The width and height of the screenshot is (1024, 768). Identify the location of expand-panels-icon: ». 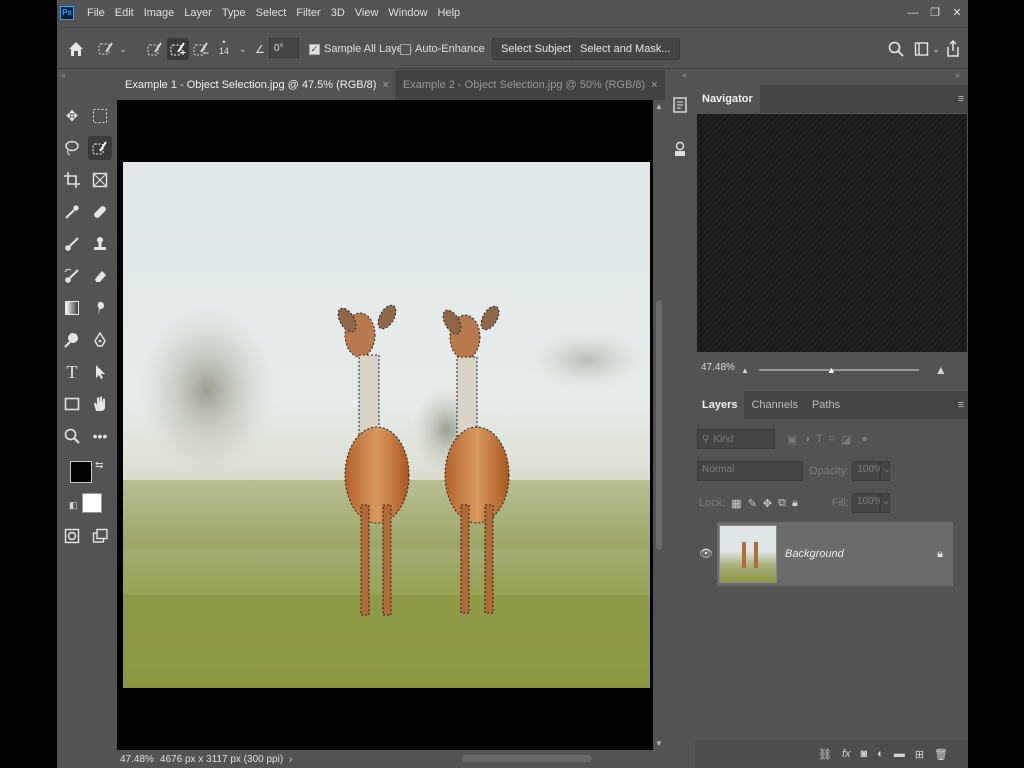
(957, 75).